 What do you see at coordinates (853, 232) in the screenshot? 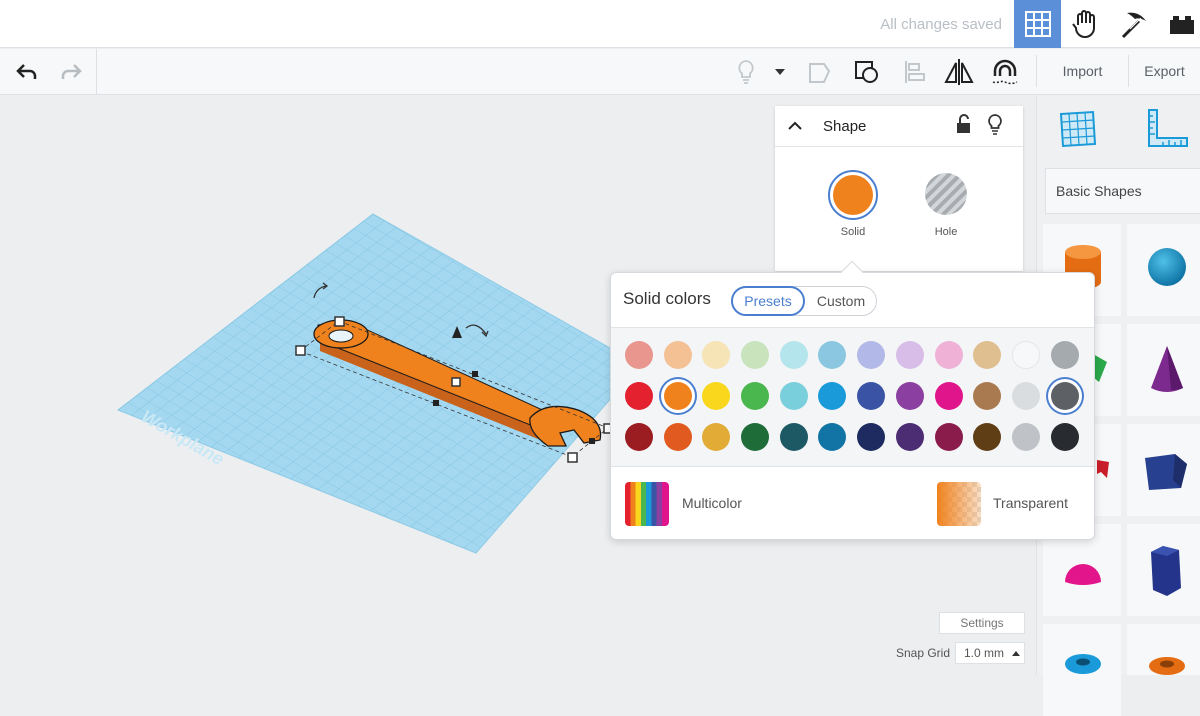
I see `solid-label: Solid` at bounding box center [853, 232].